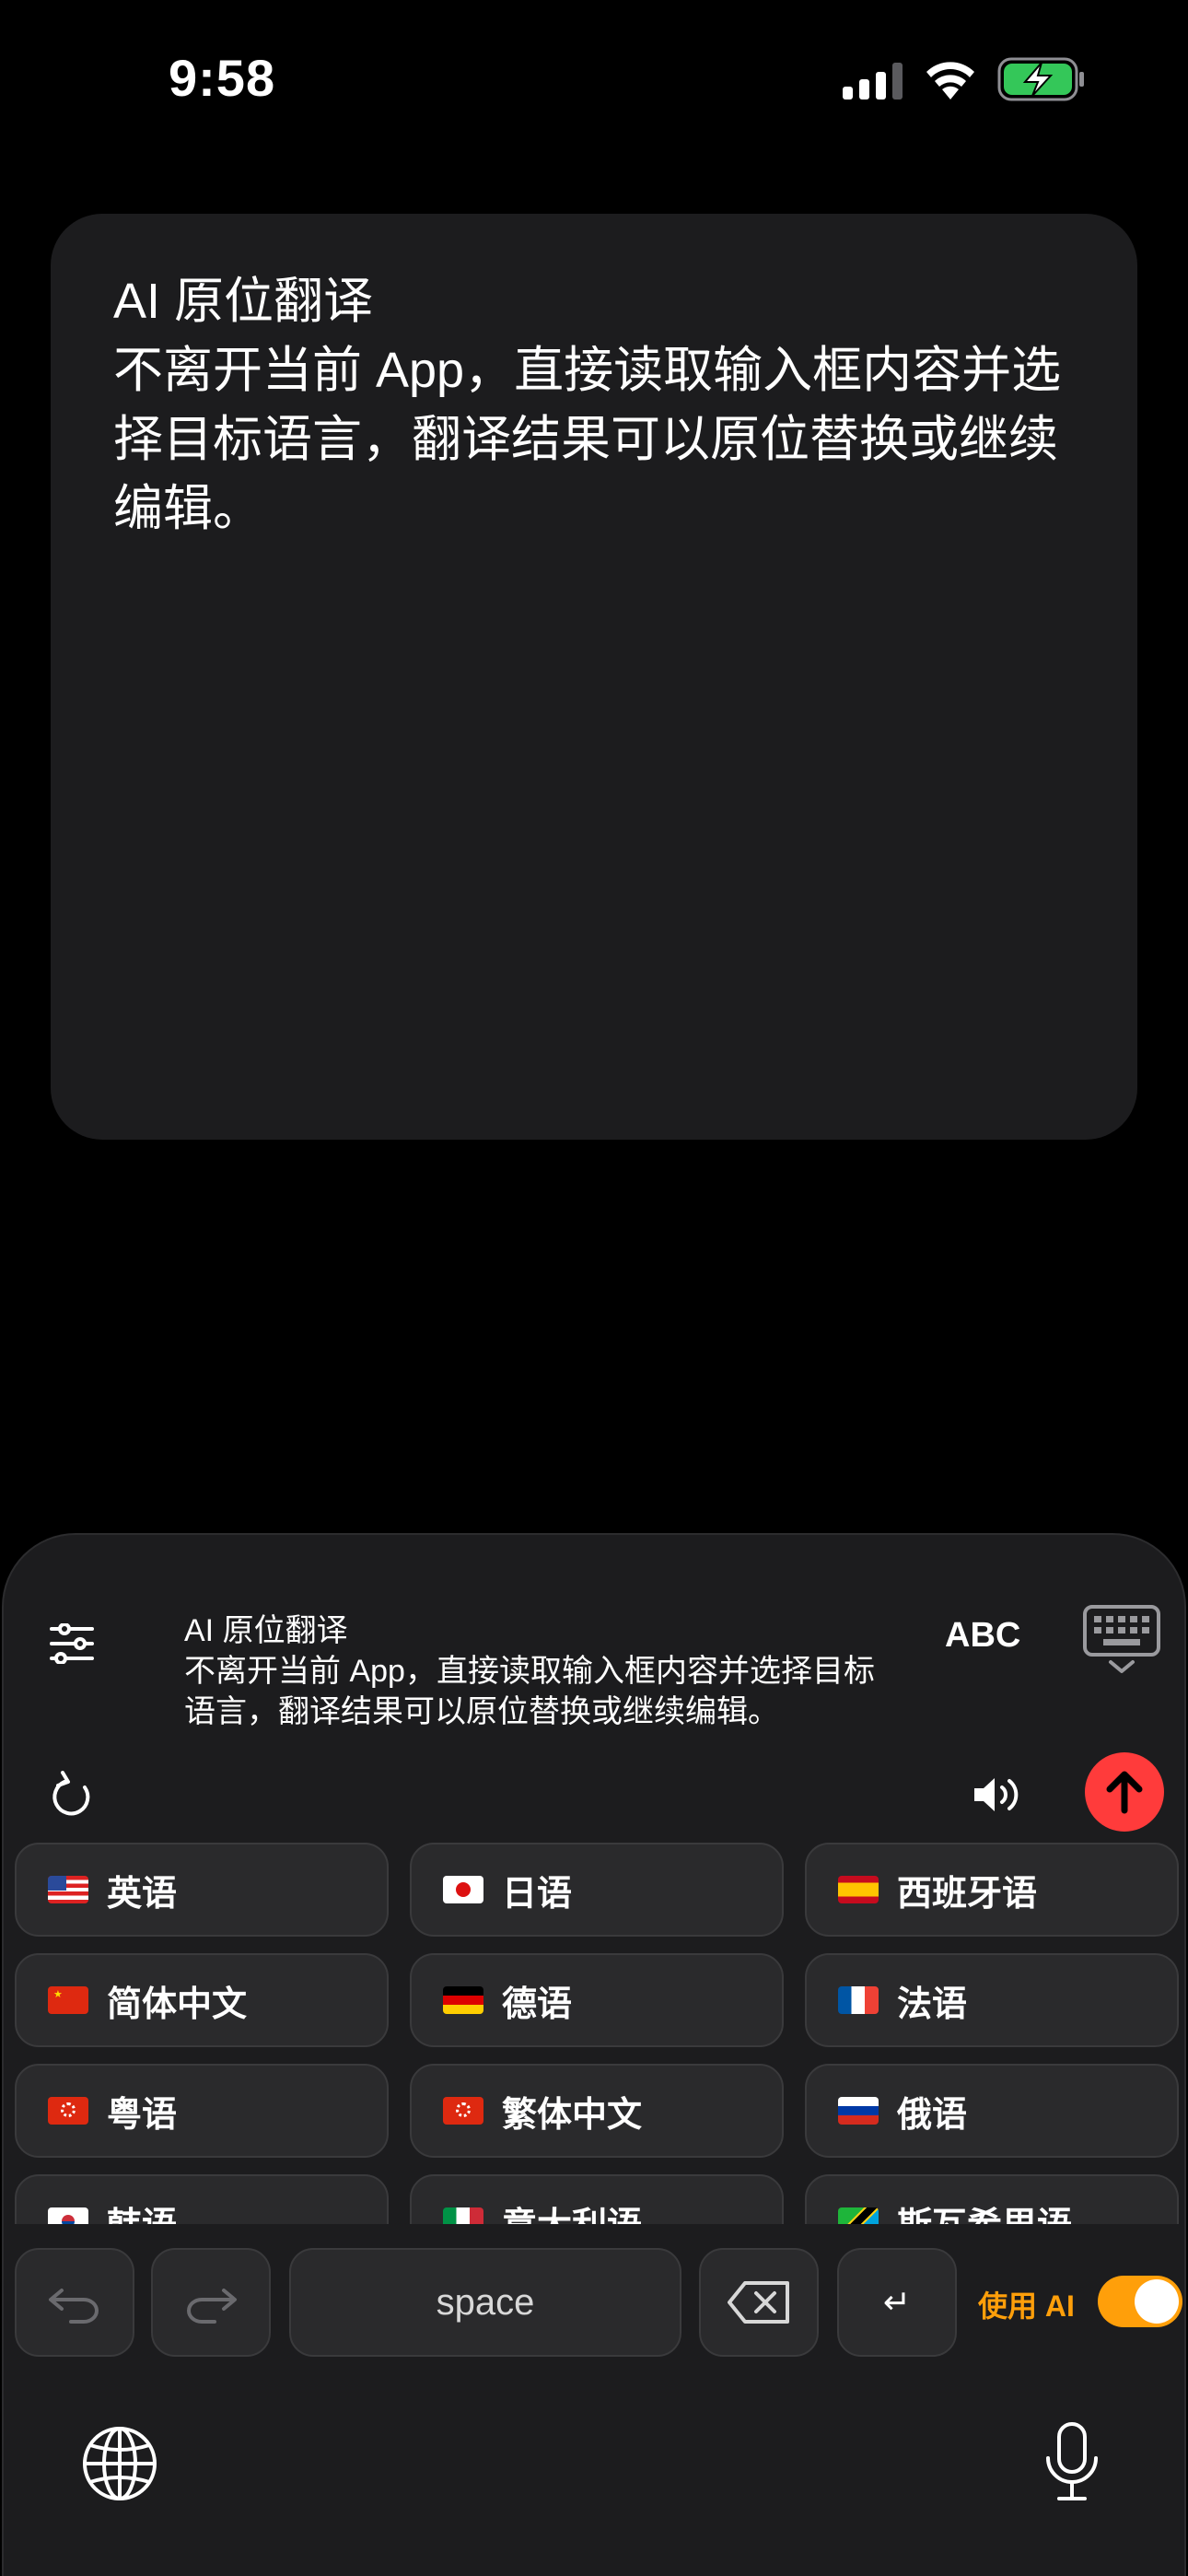 Image resolution: width=1188 pixels, height=2576 pixels. What do you see at coordinates (202, 1890) in the screenshot?
I see `language-chip: 英语` at bounding box center [202, 1890].